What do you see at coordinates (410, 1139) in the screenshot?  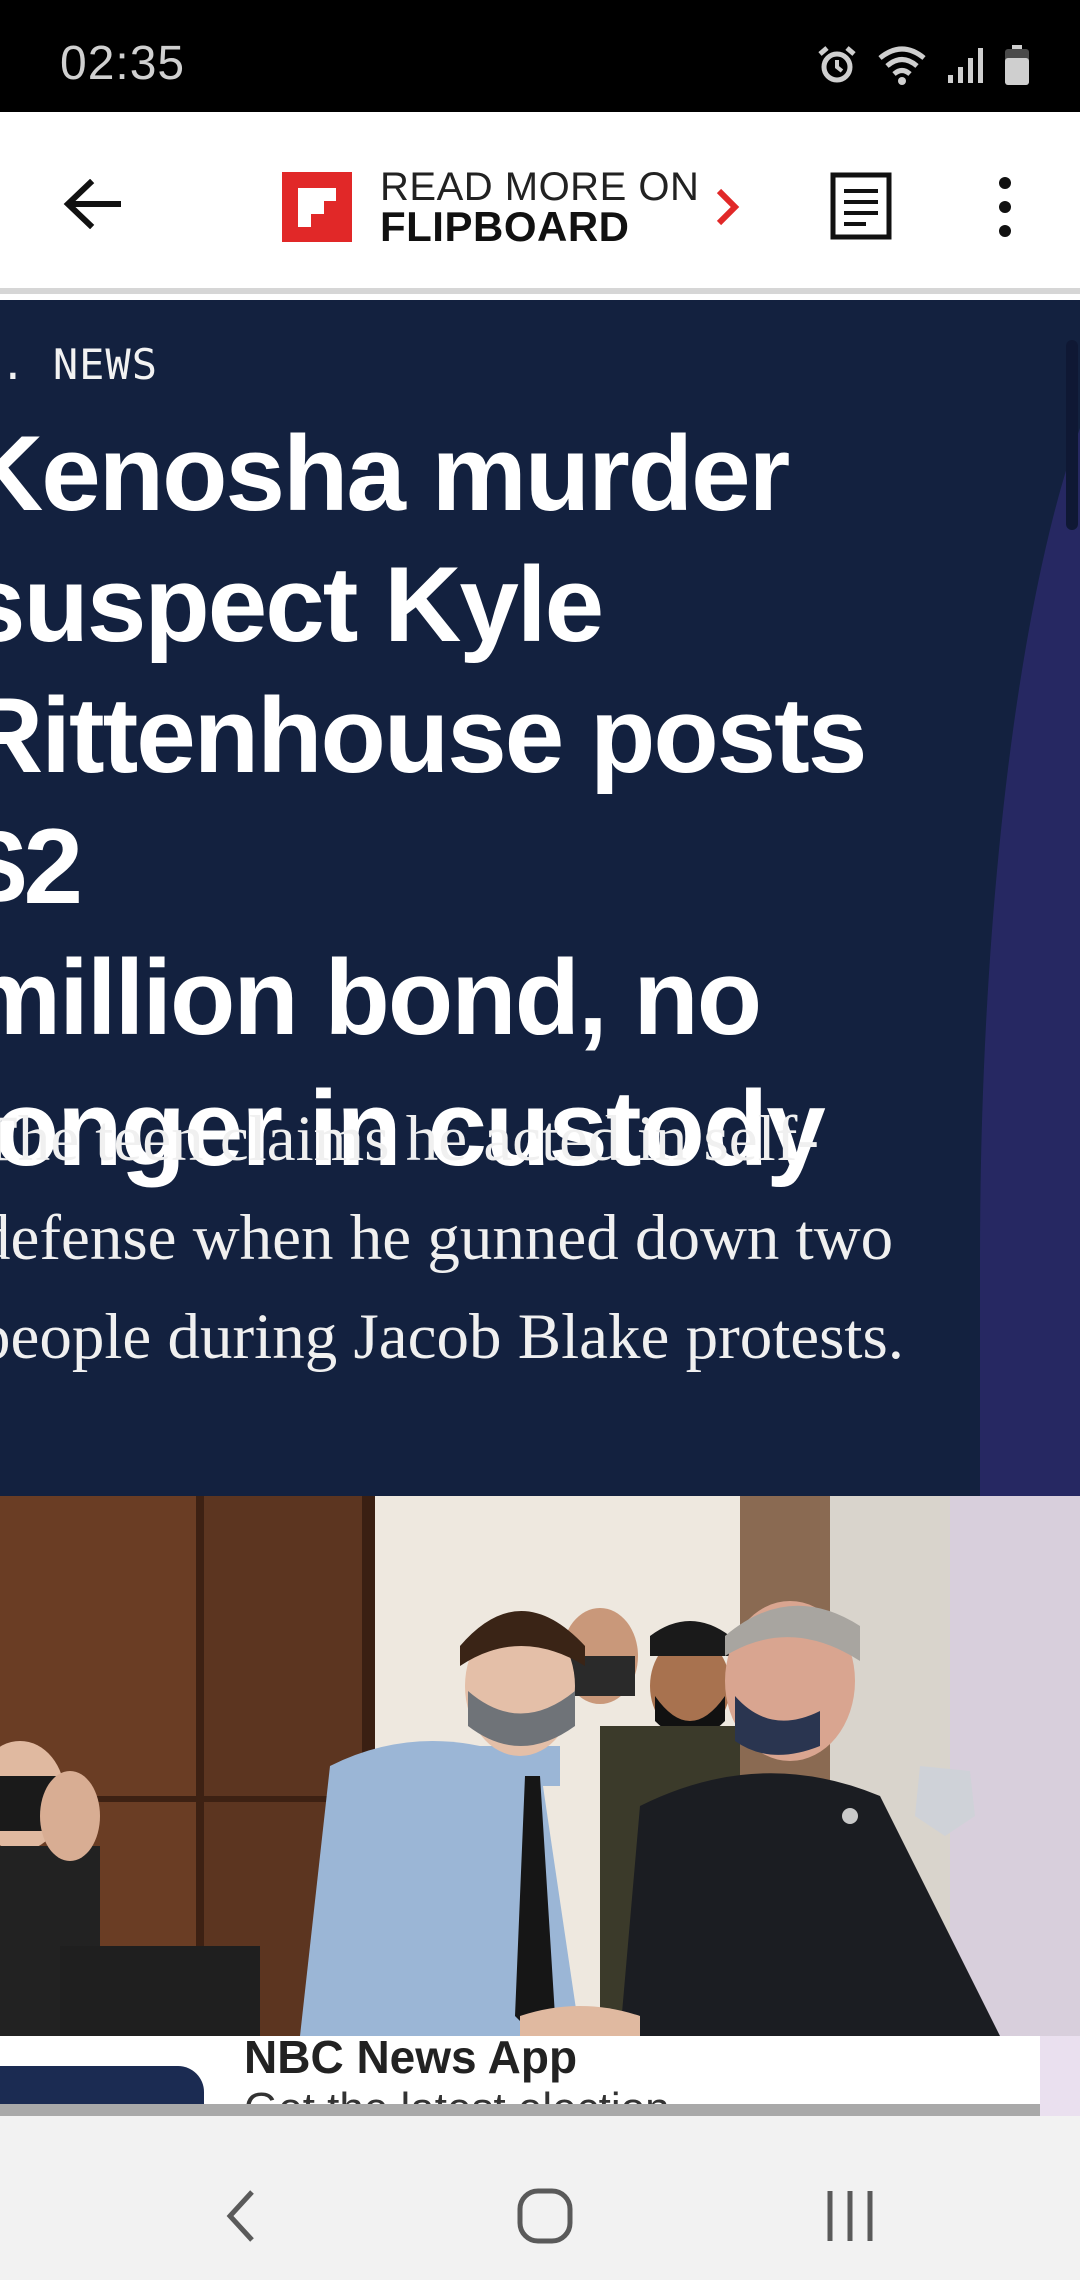 I see `dek-line: The teen claims he acted in self-` at bounding box center [410, 1139].